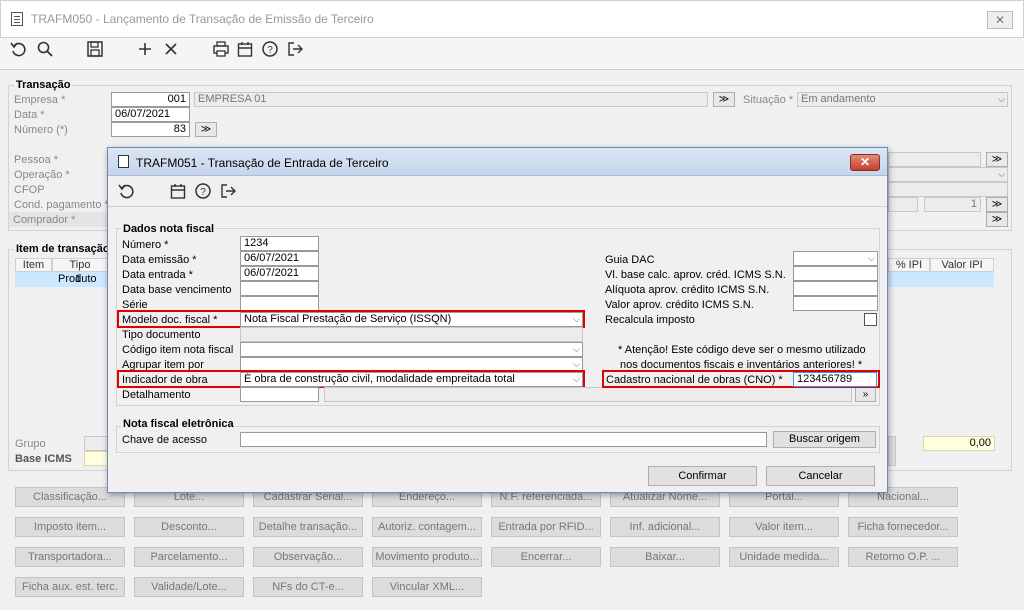 The width and height of the screenshot is (1024, 610). I want to click on situacao-label: Situação *, so click(768, 100).